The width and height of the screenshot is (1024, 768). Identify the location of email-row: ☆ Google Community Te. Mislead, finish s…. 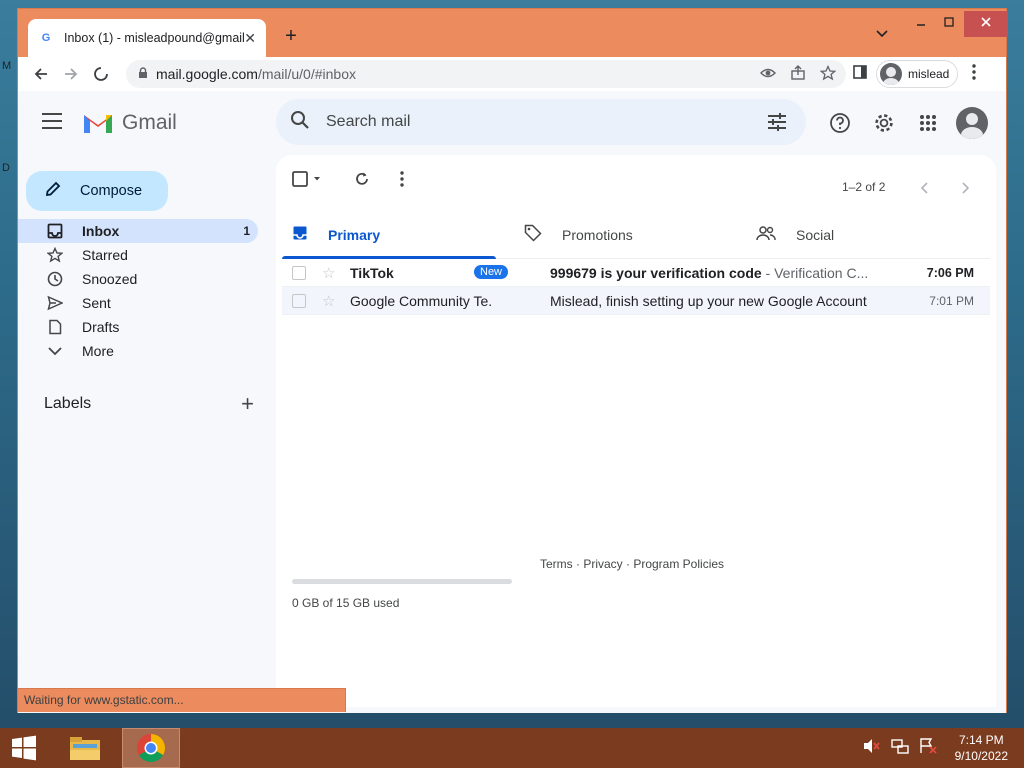
(636, 301).